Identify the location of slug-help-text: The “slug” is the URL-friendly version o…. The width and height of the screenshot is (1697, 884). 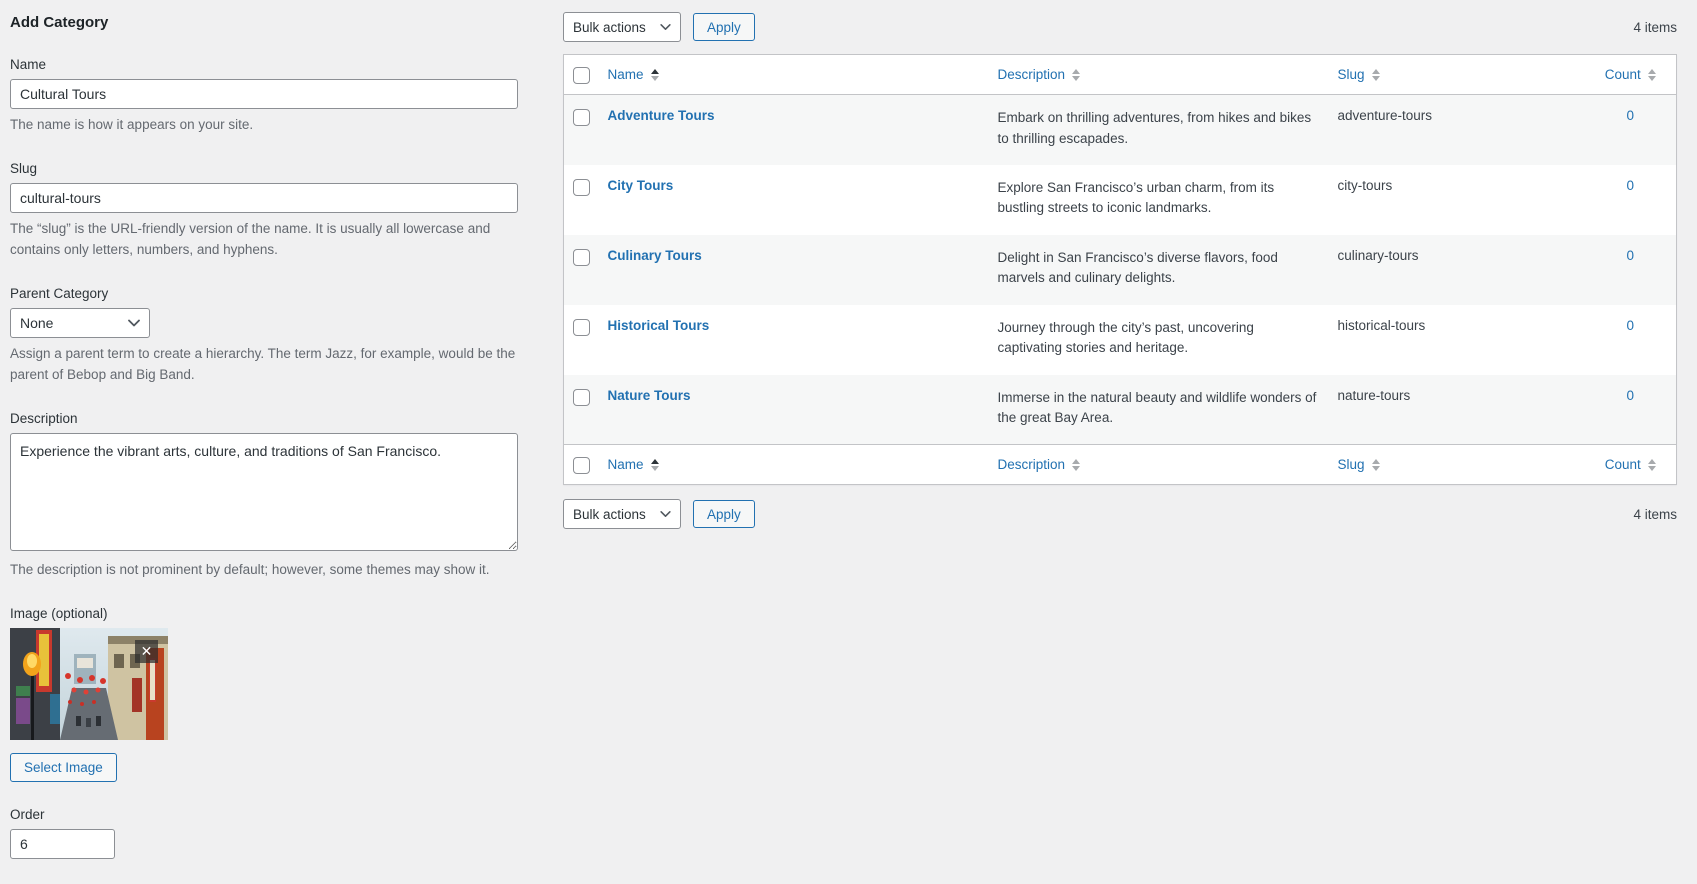
(250, 238).